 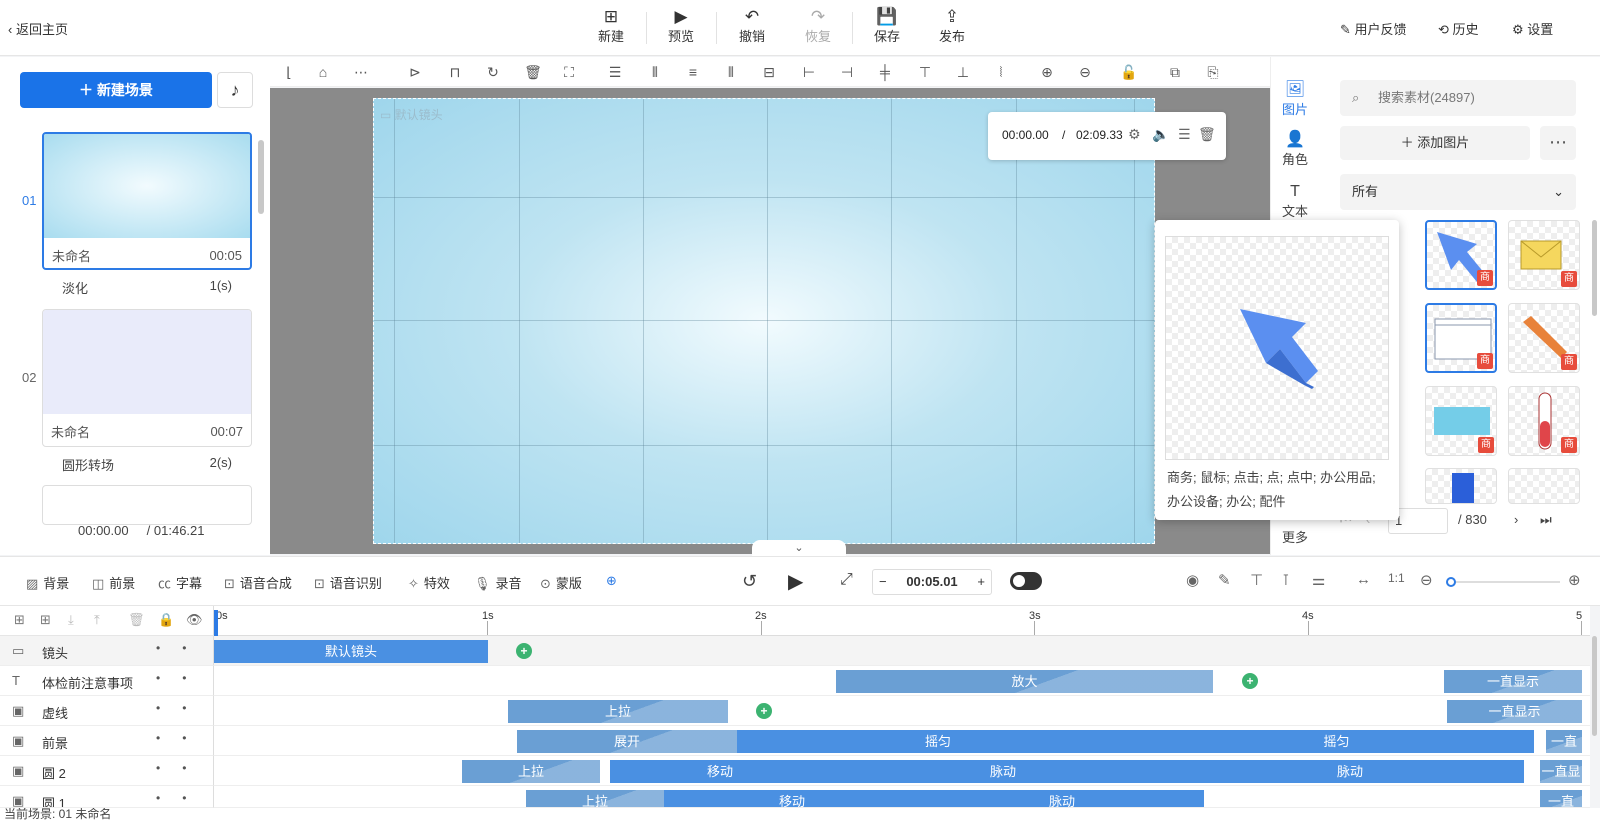 What do you see at coordinates (1295, 201) in the screenshot?
I see `tab-text: T 文本` at bounding box center [1295, 201].